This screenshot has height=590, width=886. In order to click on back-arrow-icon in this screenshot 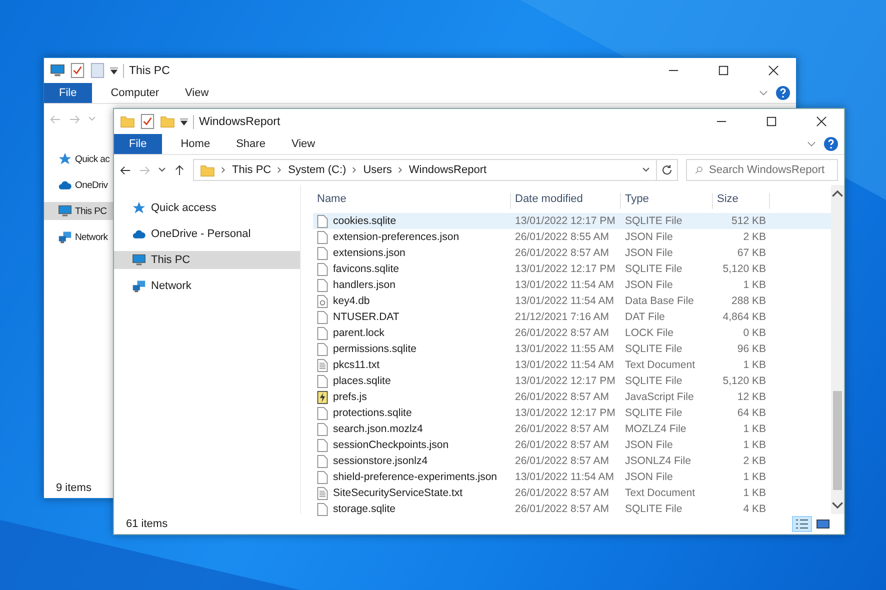, I will do `click(125, 170)`.